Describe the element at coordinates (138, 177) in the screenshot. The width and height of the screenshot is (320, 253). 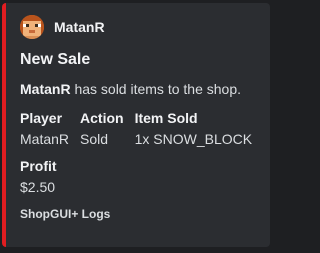
I see `field-profit: Profit $2.50` at that location.